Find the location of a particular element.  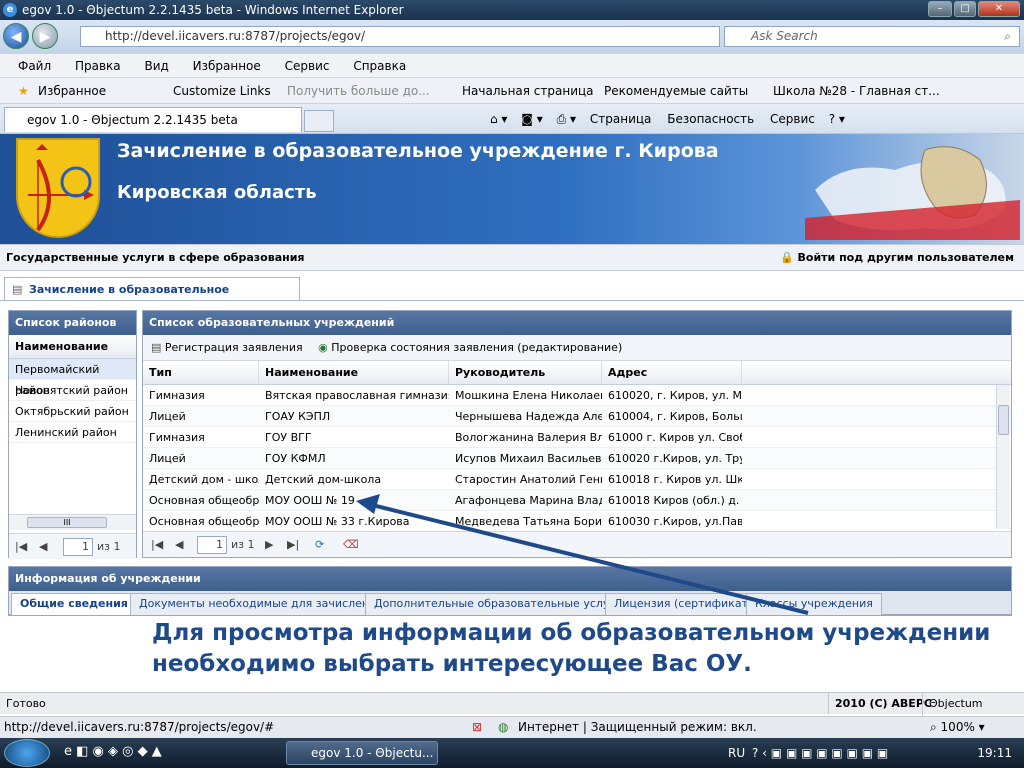

menu-favorites: Избранное is located at coordinates (227, 66).